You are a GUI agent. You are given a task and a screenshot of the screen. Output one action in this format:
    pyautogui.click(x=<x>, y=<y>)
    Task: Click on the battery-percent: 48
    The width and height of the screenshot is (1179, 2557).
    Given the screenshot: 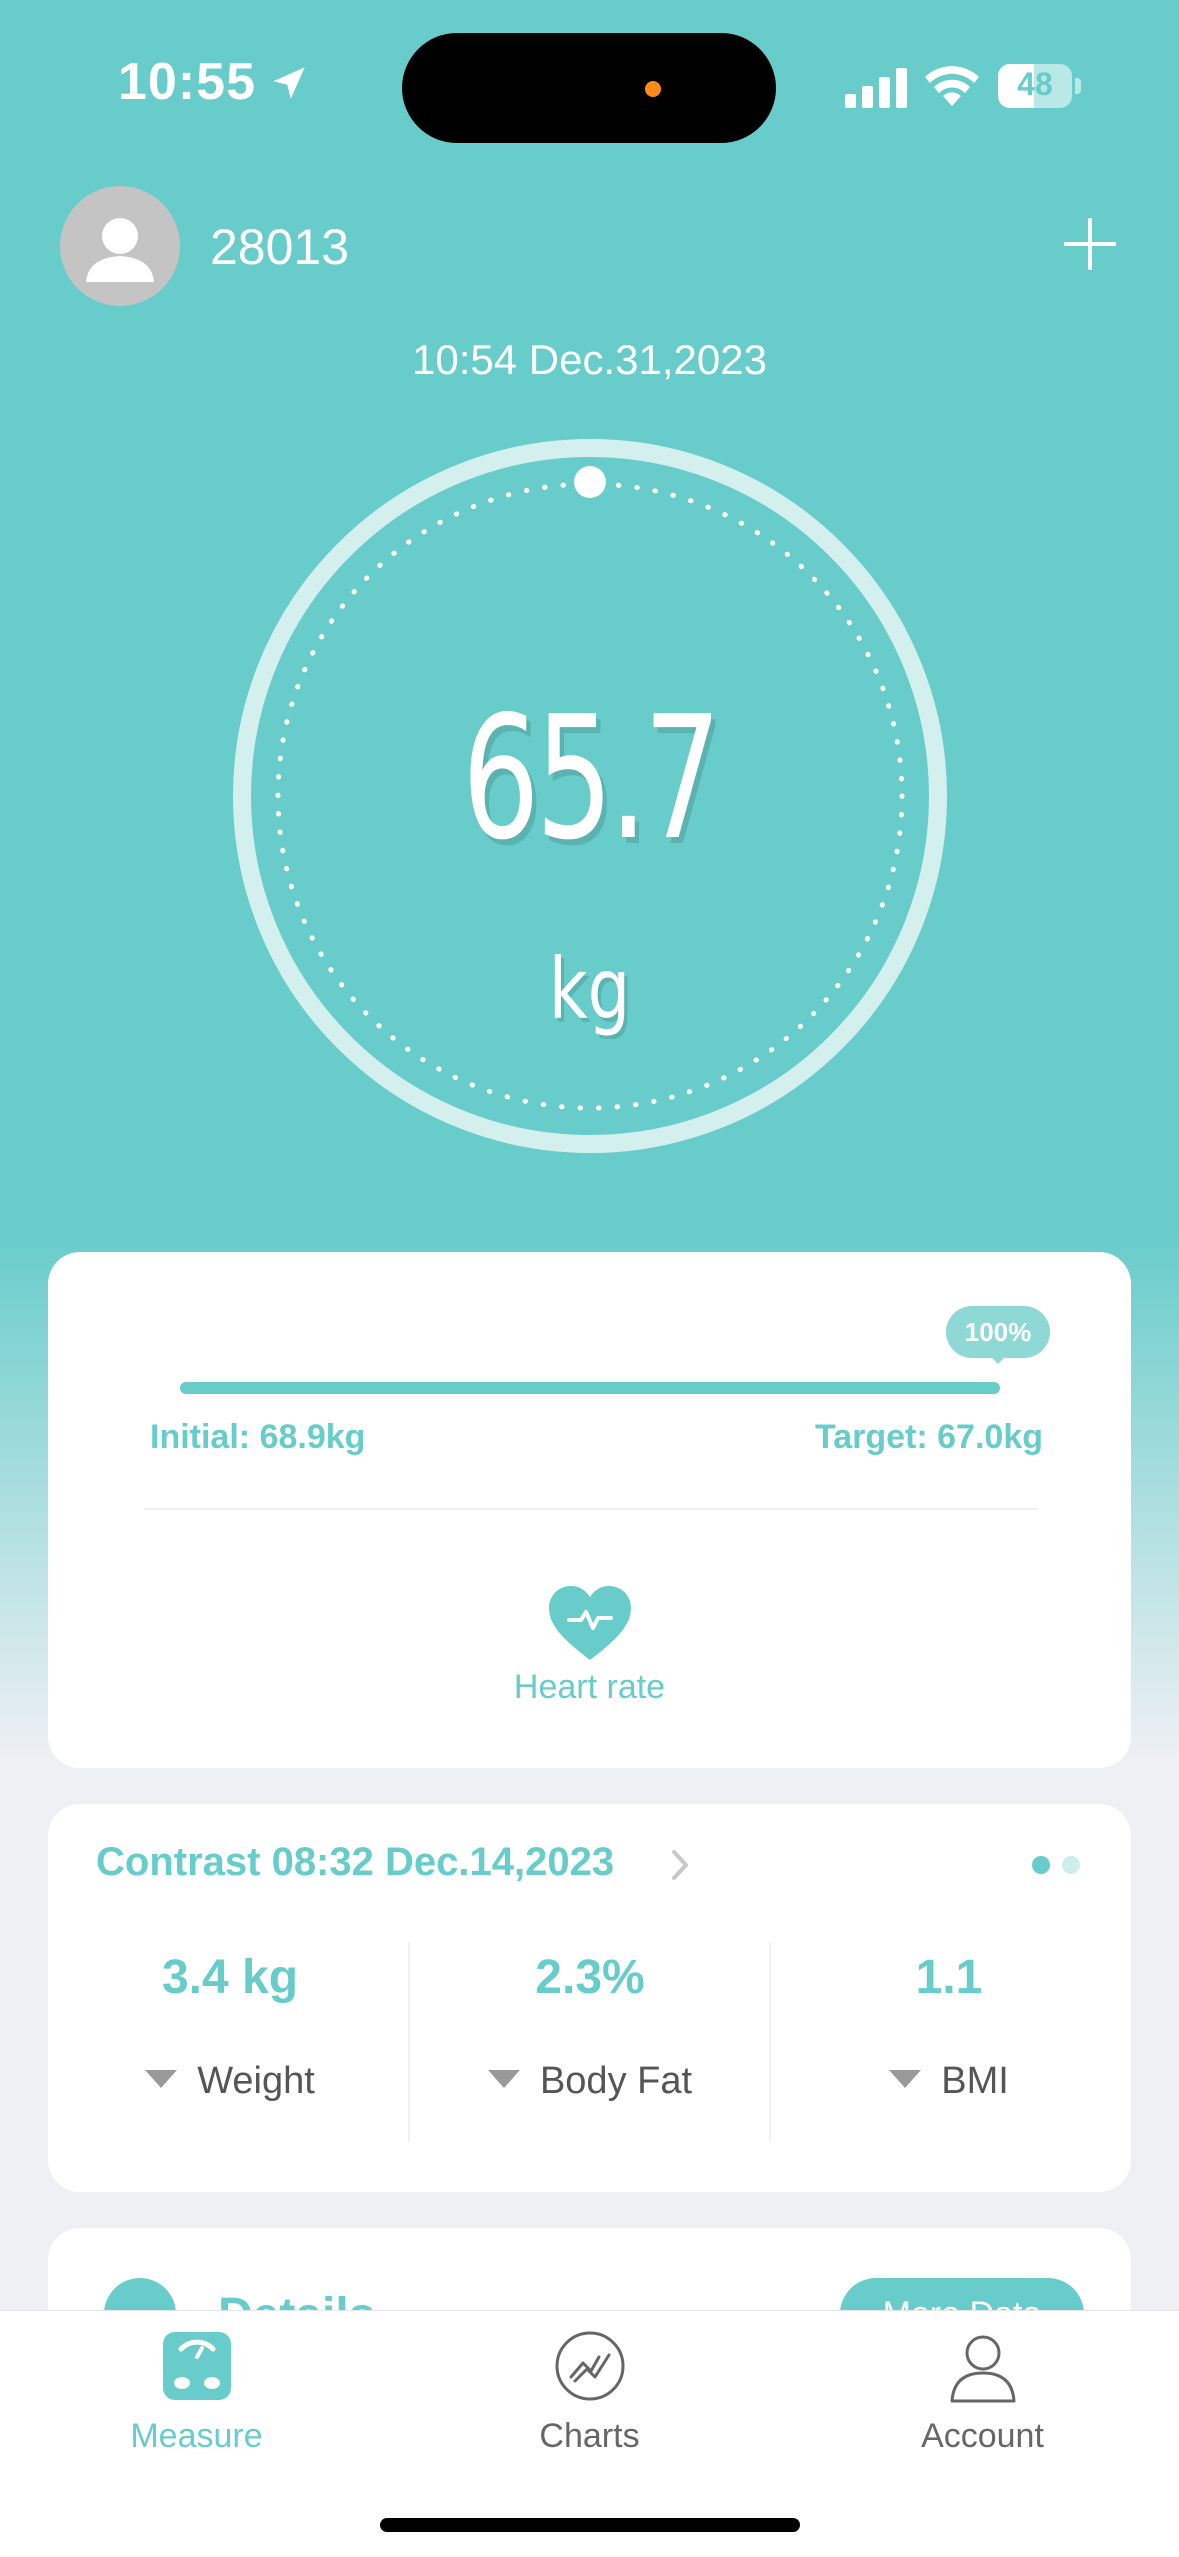 What is the action you would take?
    pyautogui.click(x=1035, y=84)
    